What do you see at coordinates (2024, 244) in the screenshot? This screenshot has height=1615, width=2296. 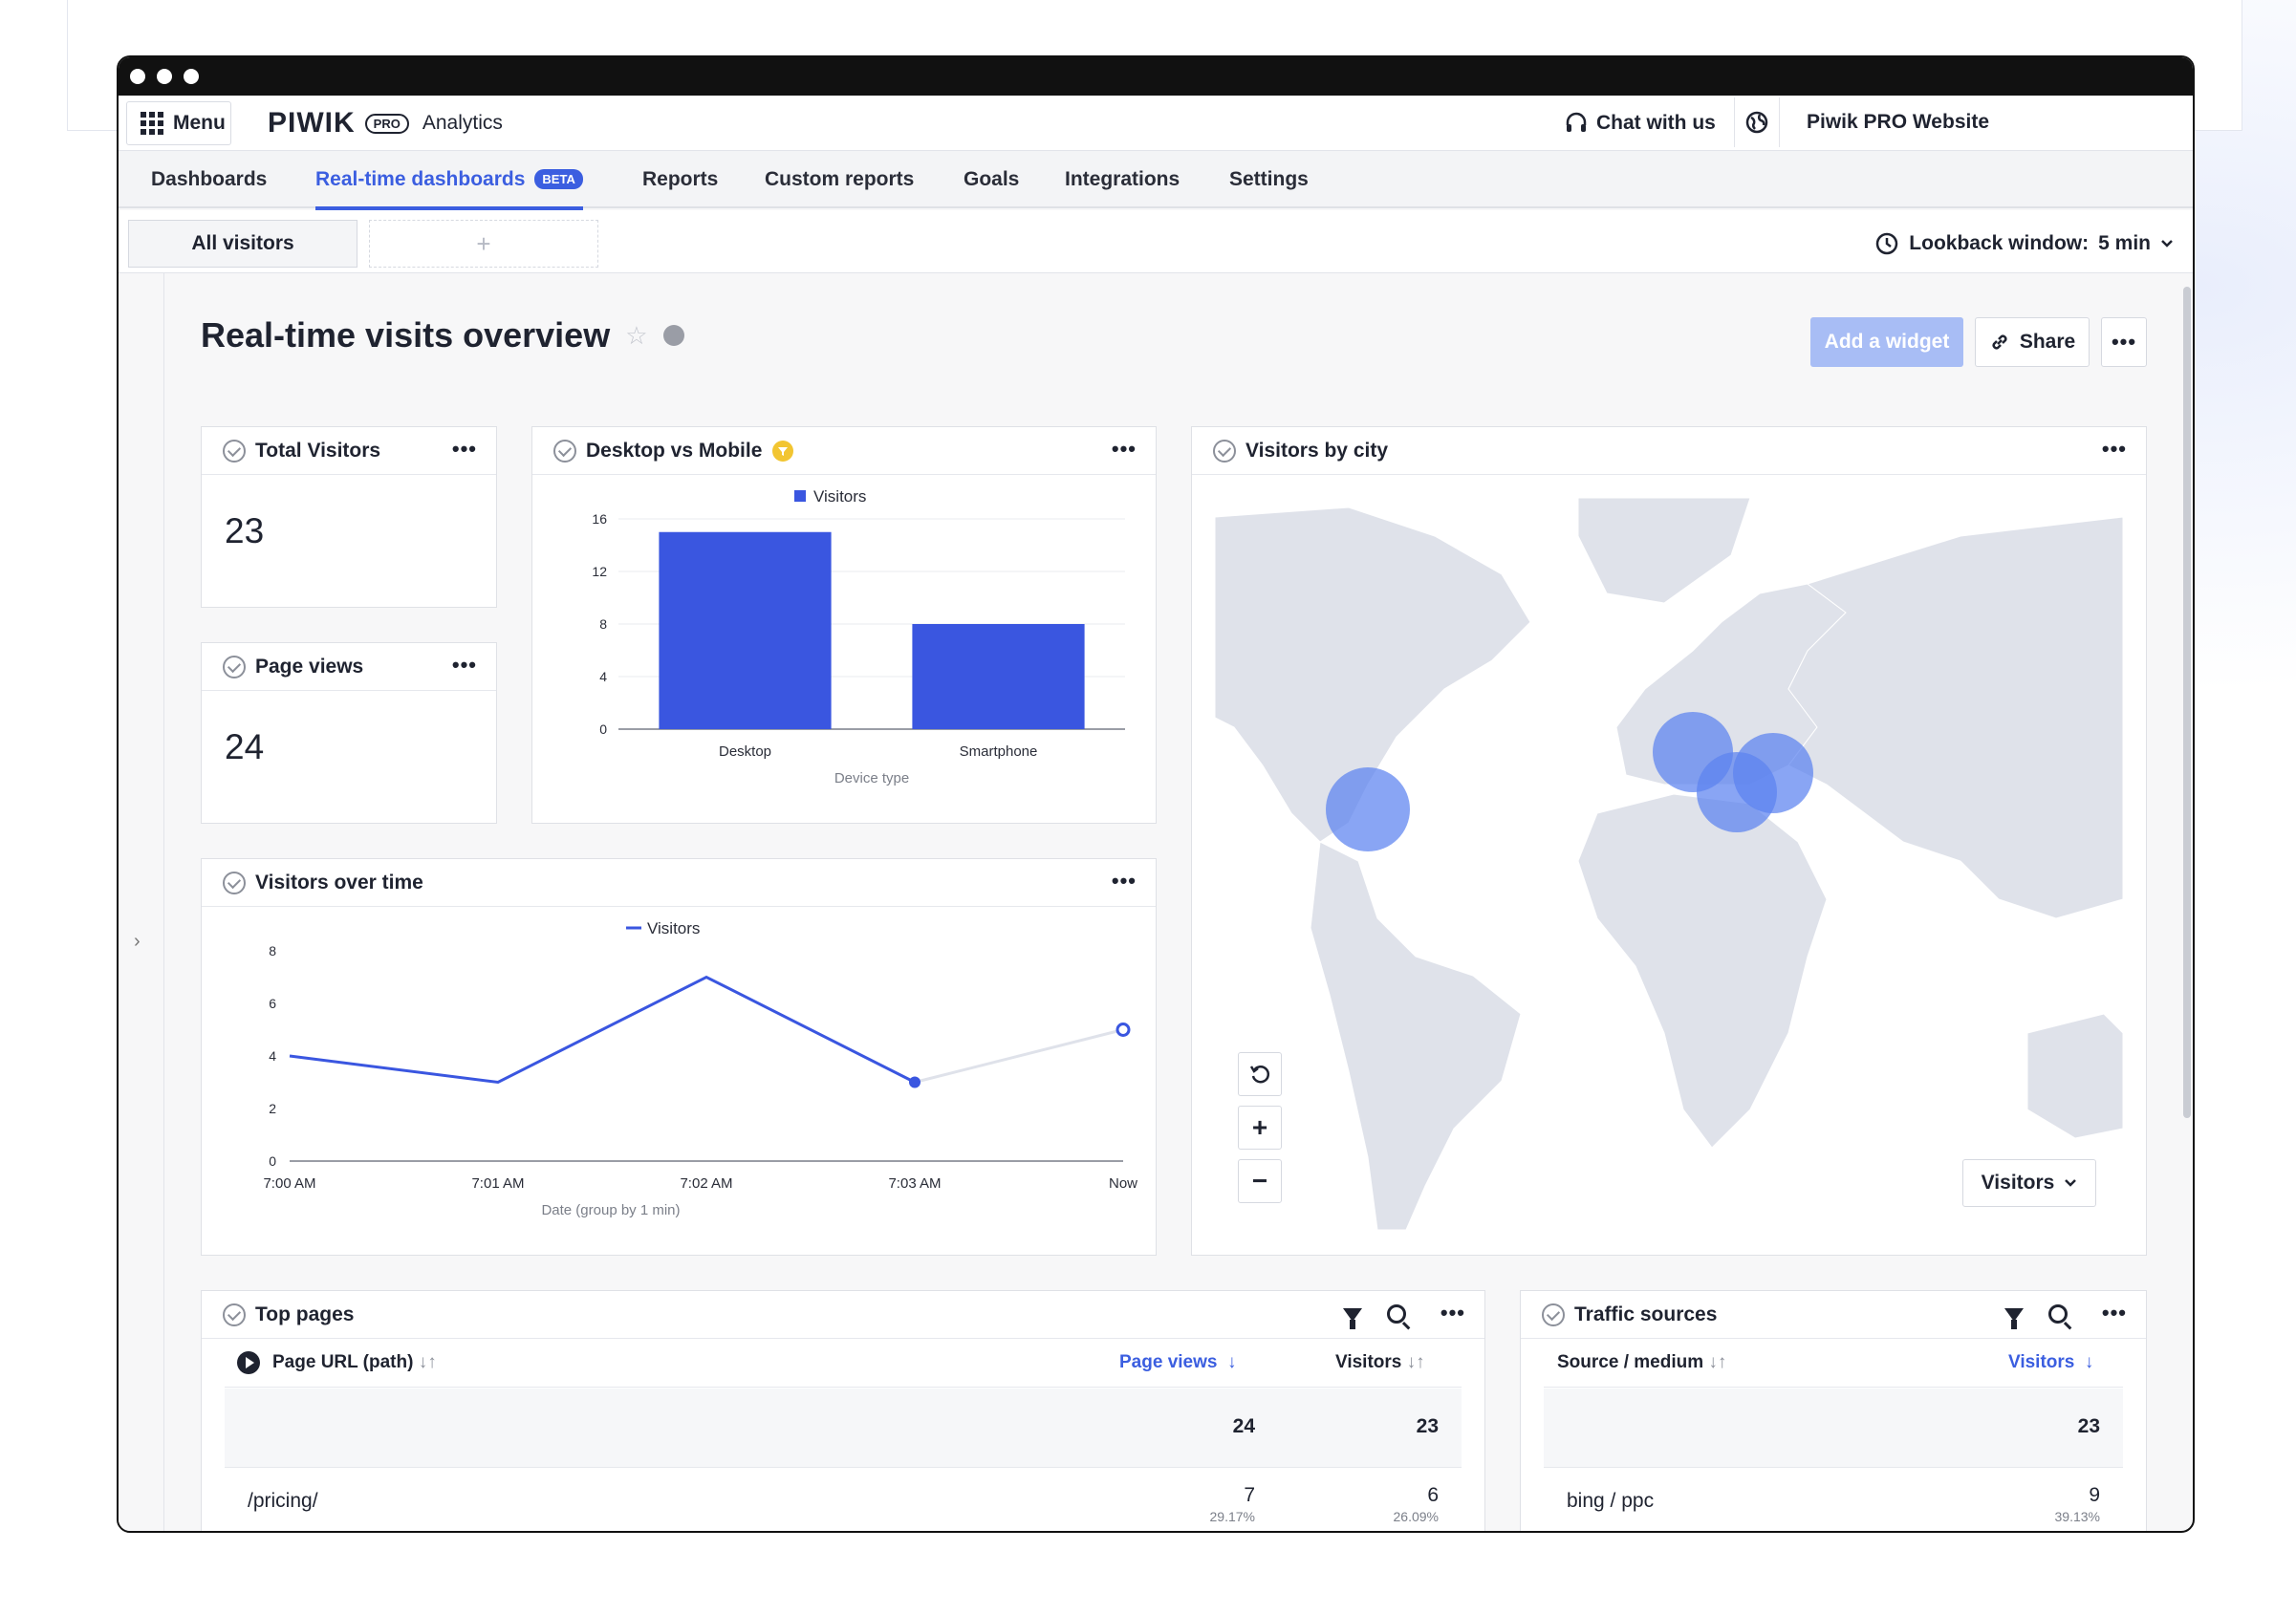 I see `lookback-window: Lookback window: 5 min` at bounding box center [2024, 244].